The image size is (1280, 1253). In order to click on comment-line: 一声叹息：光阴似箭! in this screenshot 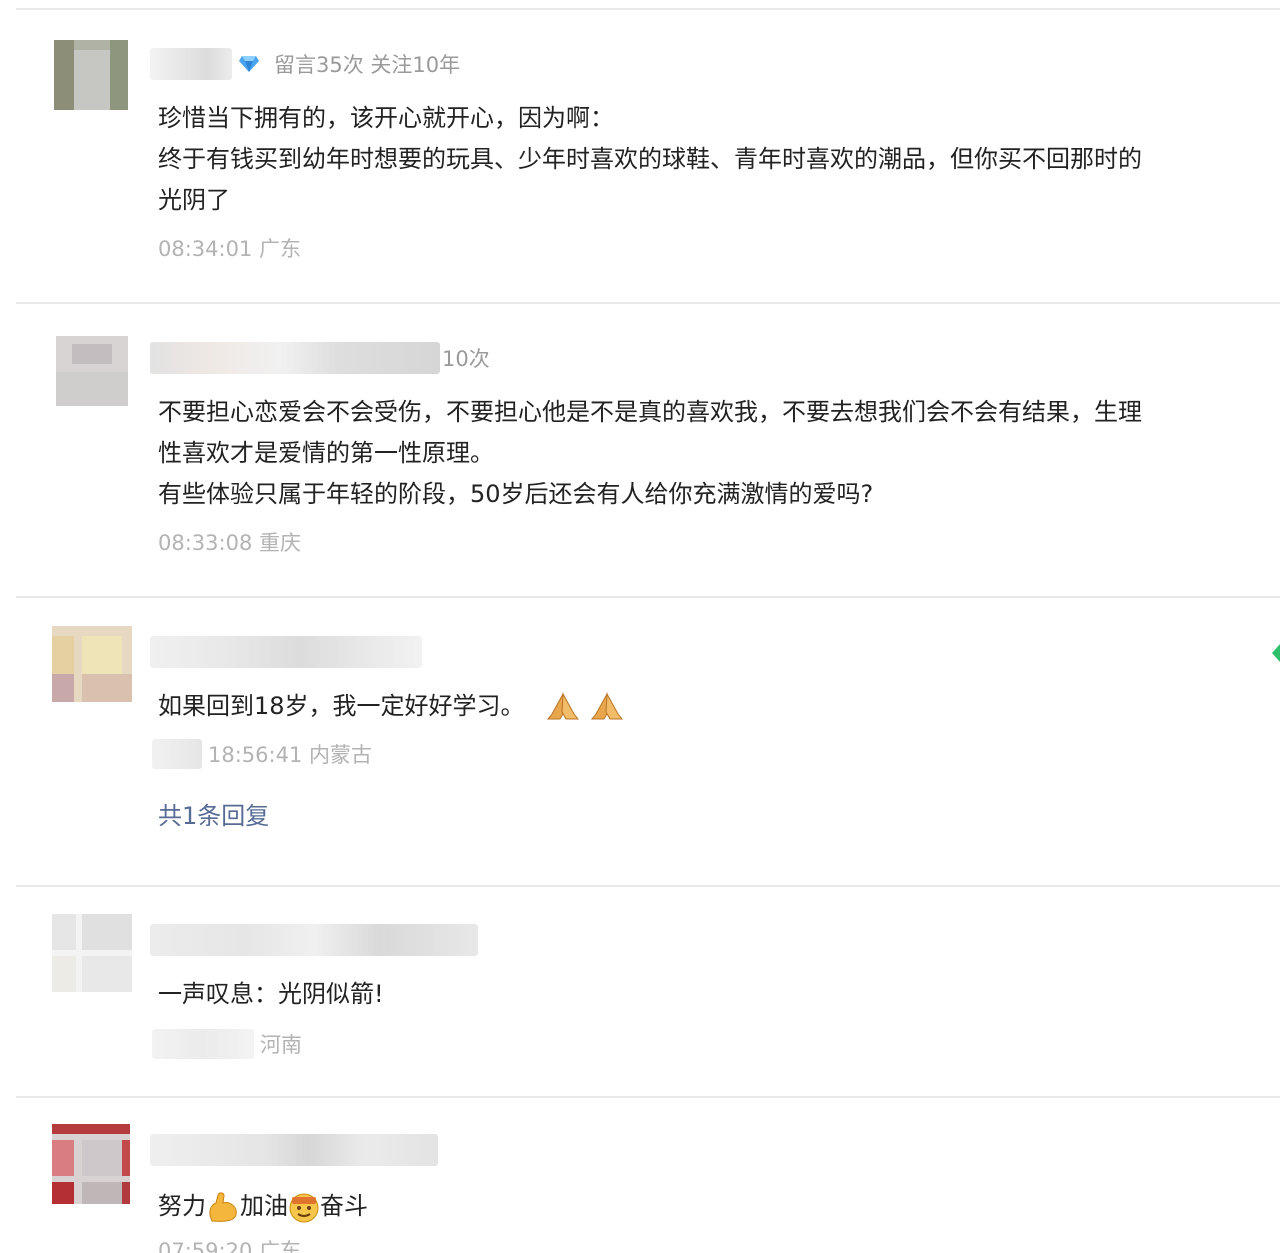, I will do `click(271, 994)`.